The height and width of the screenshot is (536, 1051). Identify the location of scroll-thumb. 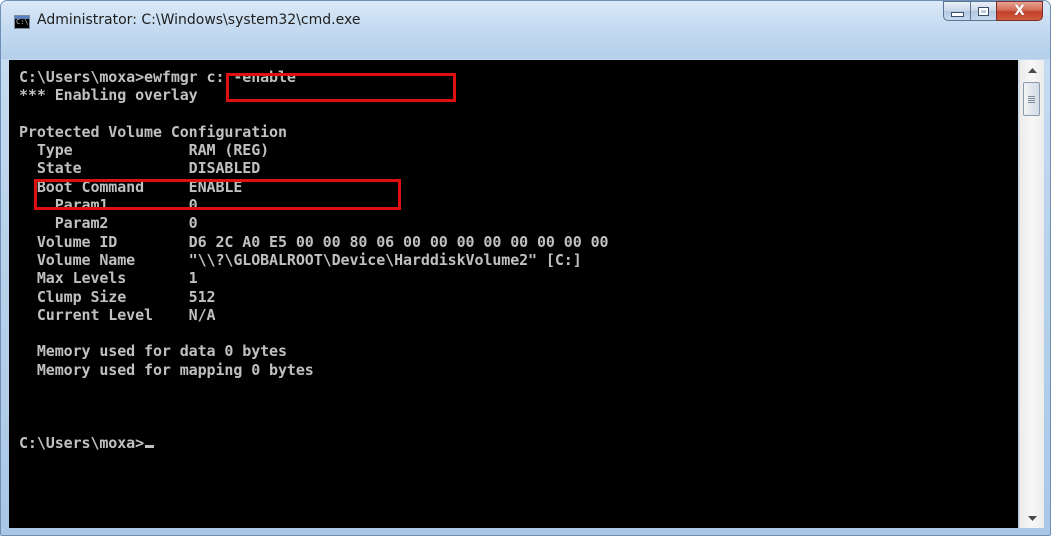
(1031, 99).